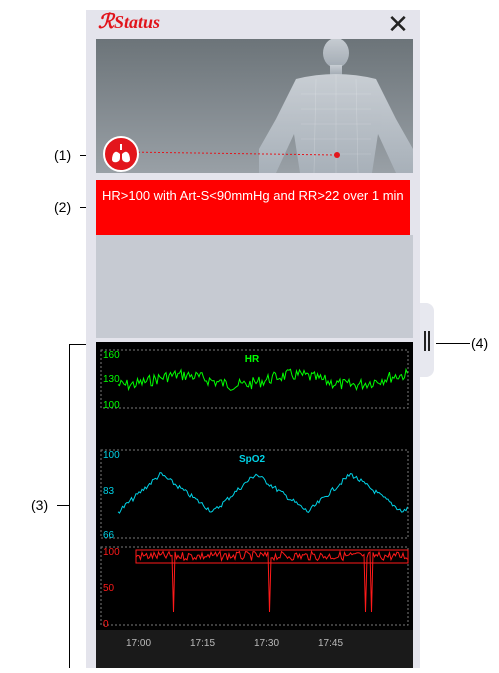 The image size is (499, 673). What do you see at coordinates (330, 643) in the screenshot?
I see `time-label: 17:45` at bounding box center [330, 643].